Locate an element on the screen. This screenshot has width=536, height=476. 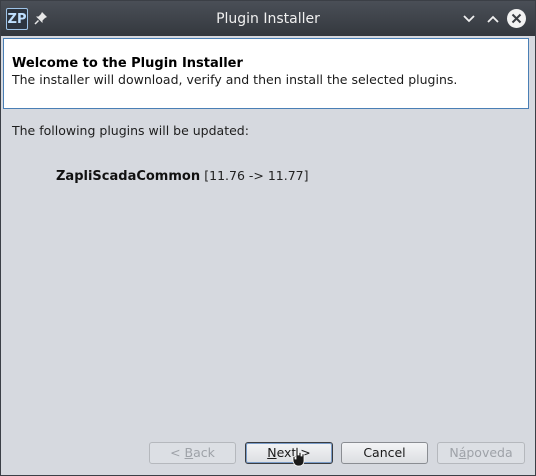
back-button-mnemonic: B is located at coordinates (189, 452).